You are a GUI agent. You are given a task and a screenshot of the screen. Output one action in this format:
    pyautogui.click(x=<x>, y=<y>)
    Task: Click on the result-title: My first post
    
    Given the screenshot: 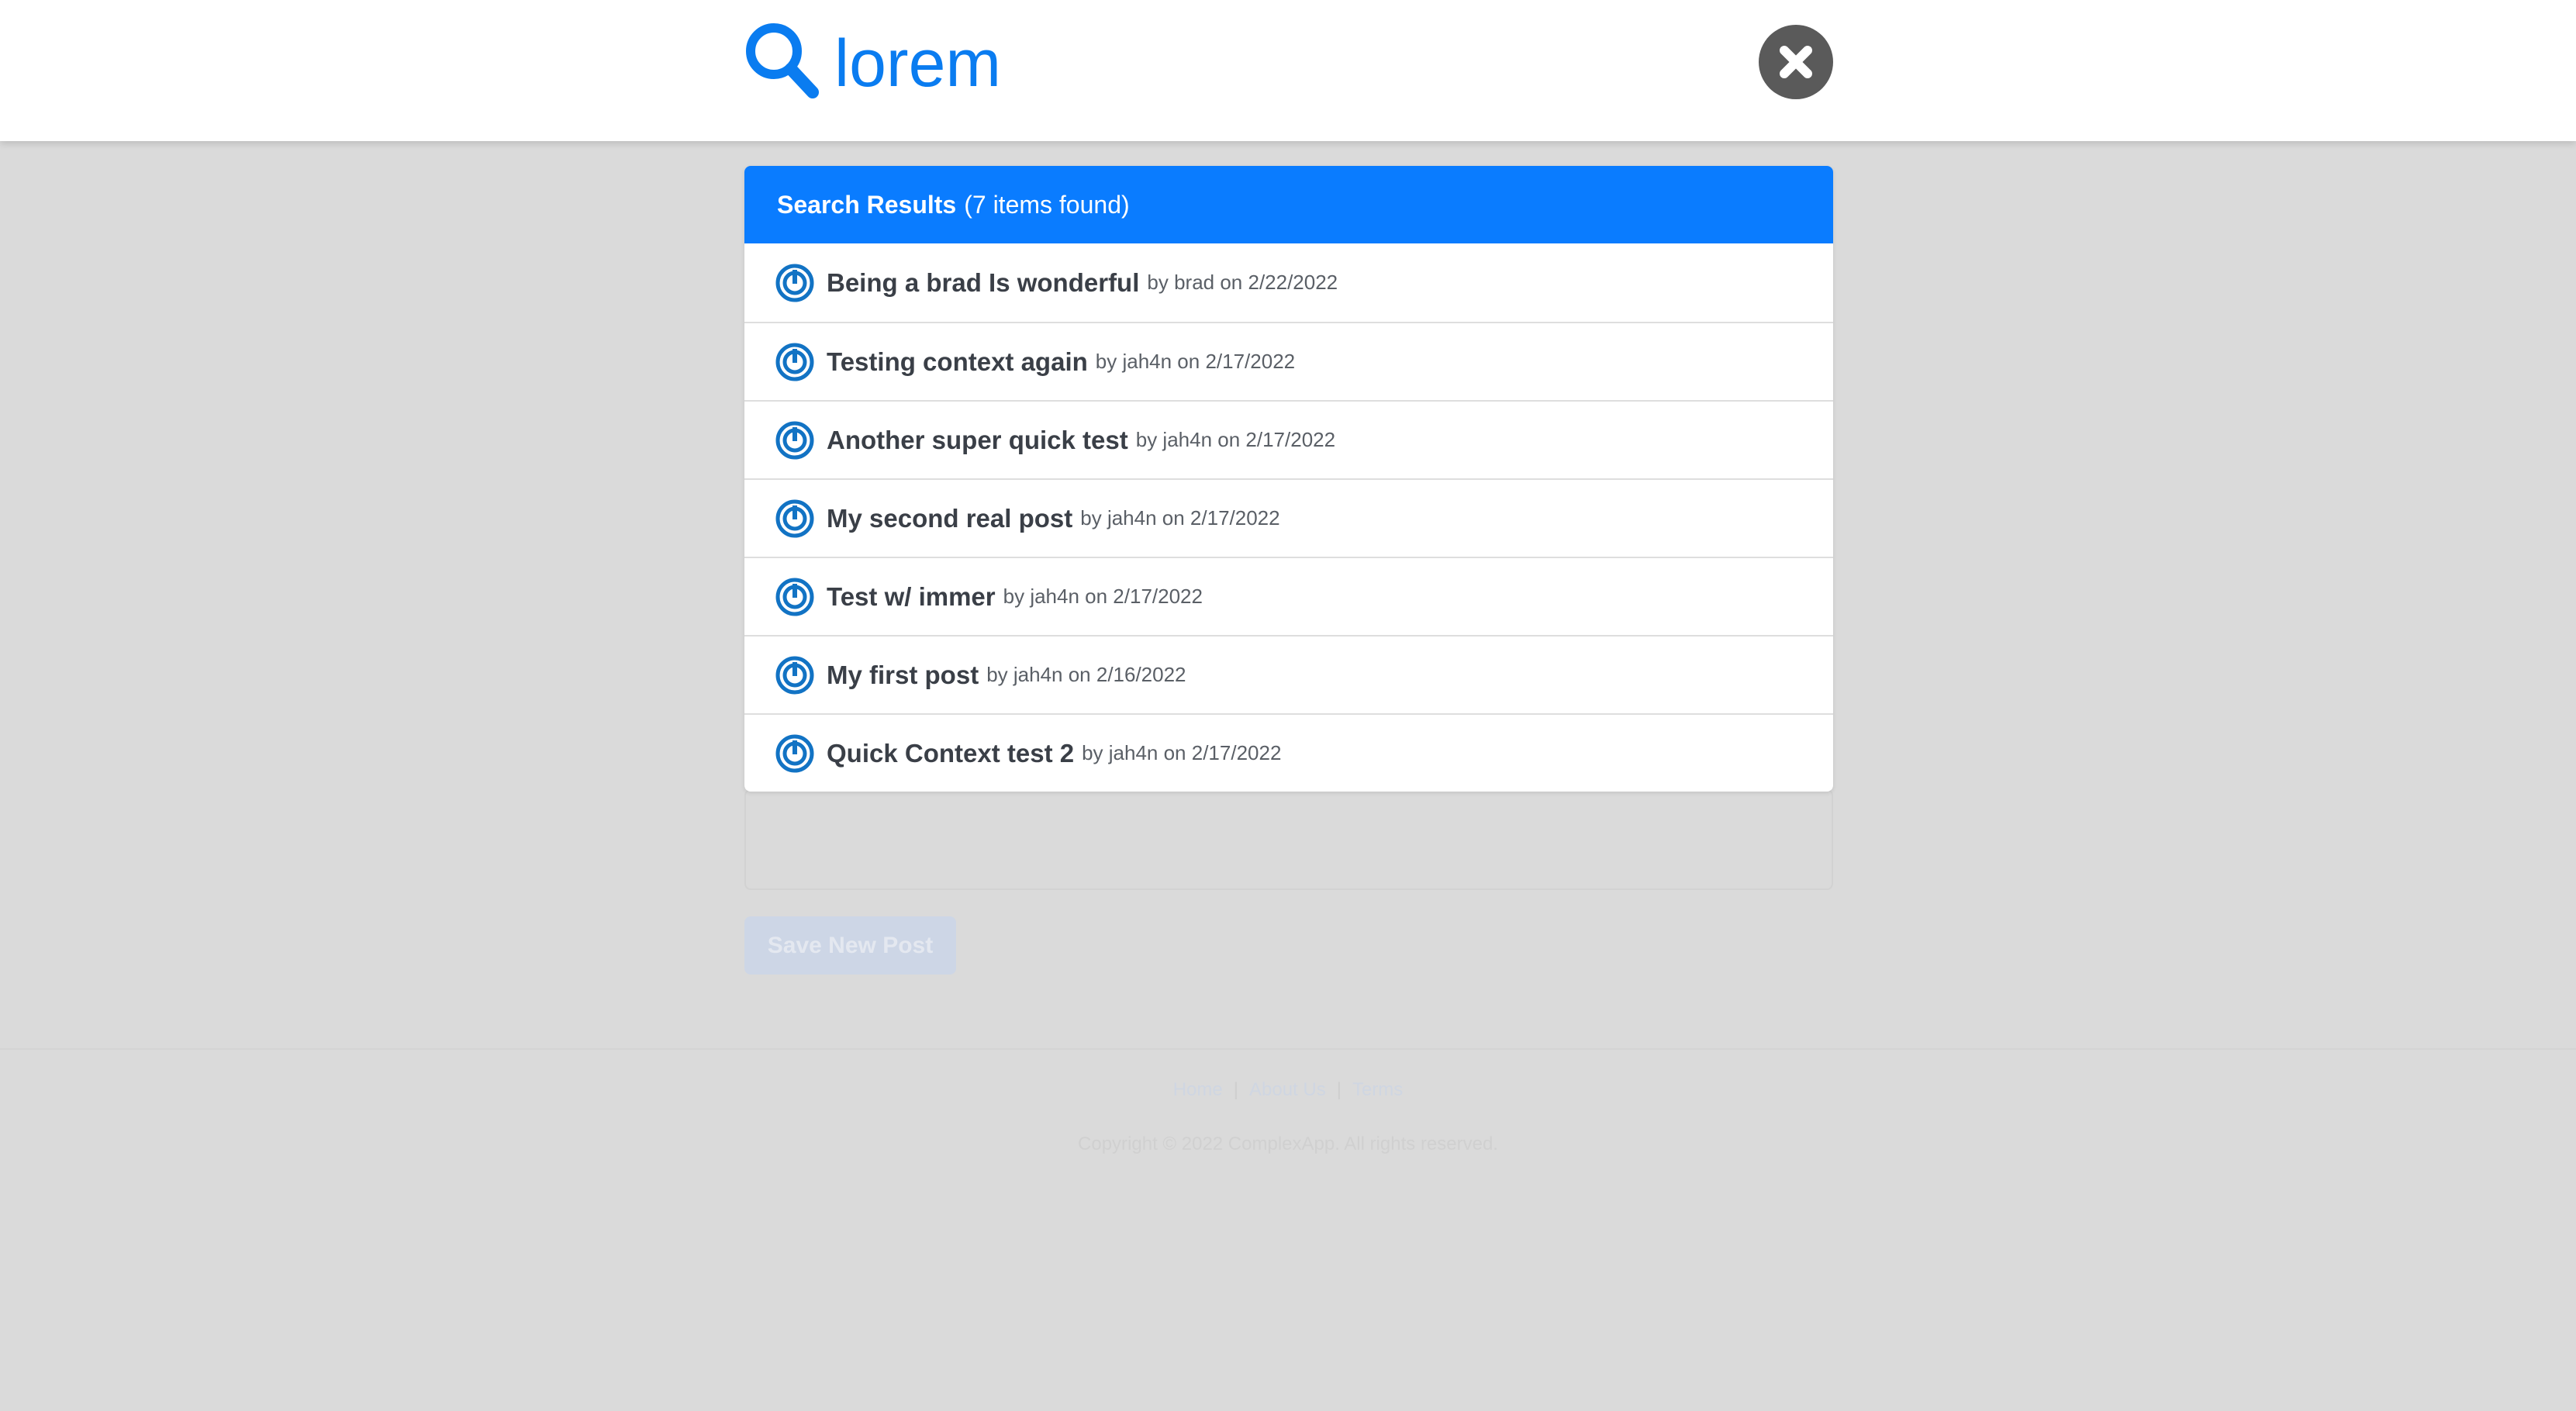 What is the action you would take?
    pyautogui.click(x=903, y=674)
    